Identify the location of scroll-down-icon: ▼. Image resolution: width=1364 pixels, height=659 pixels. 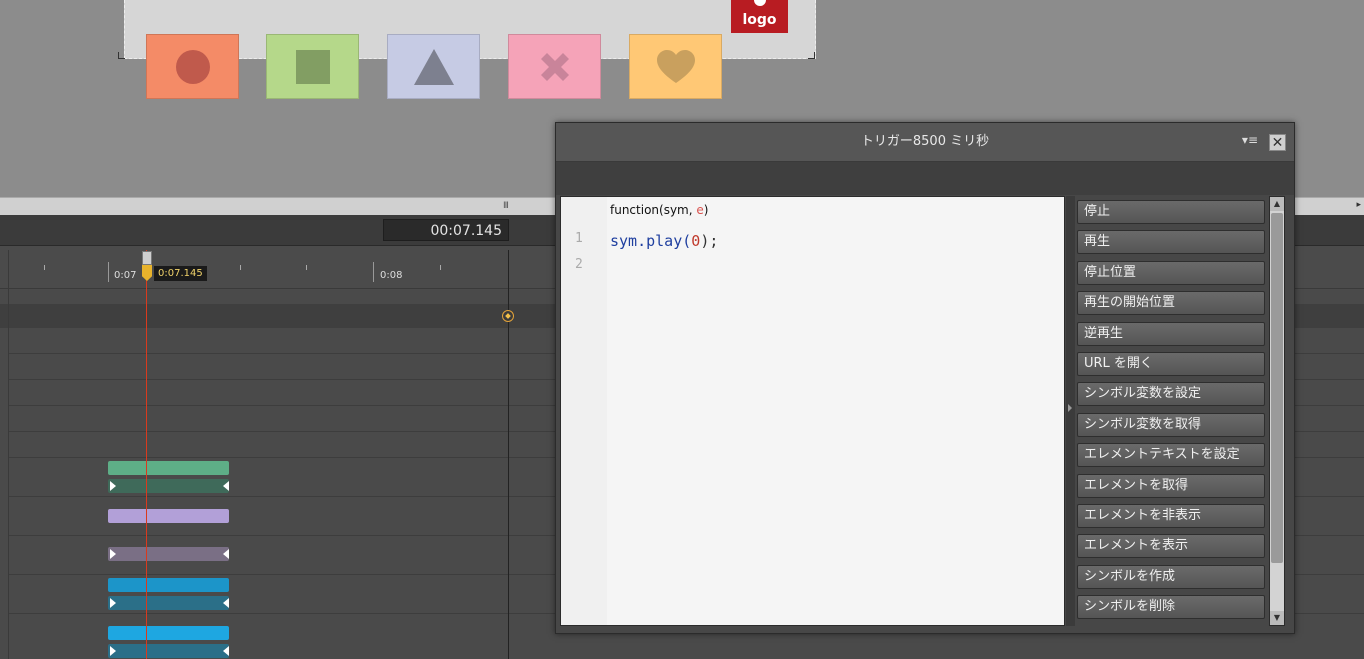
(1277, 618).